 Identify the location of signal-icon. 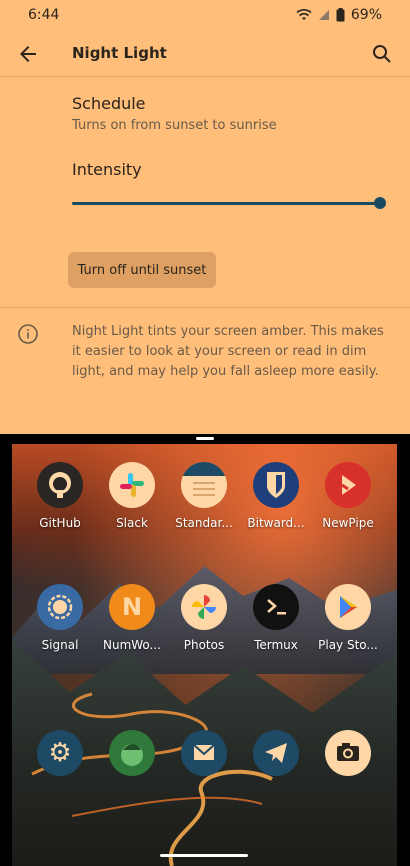
(60, 607).